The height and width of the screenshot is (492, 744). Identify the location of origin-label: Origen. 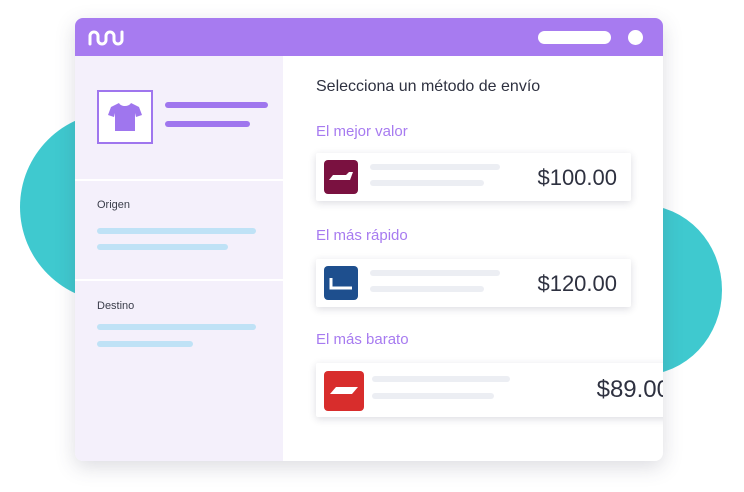
(114, 205).